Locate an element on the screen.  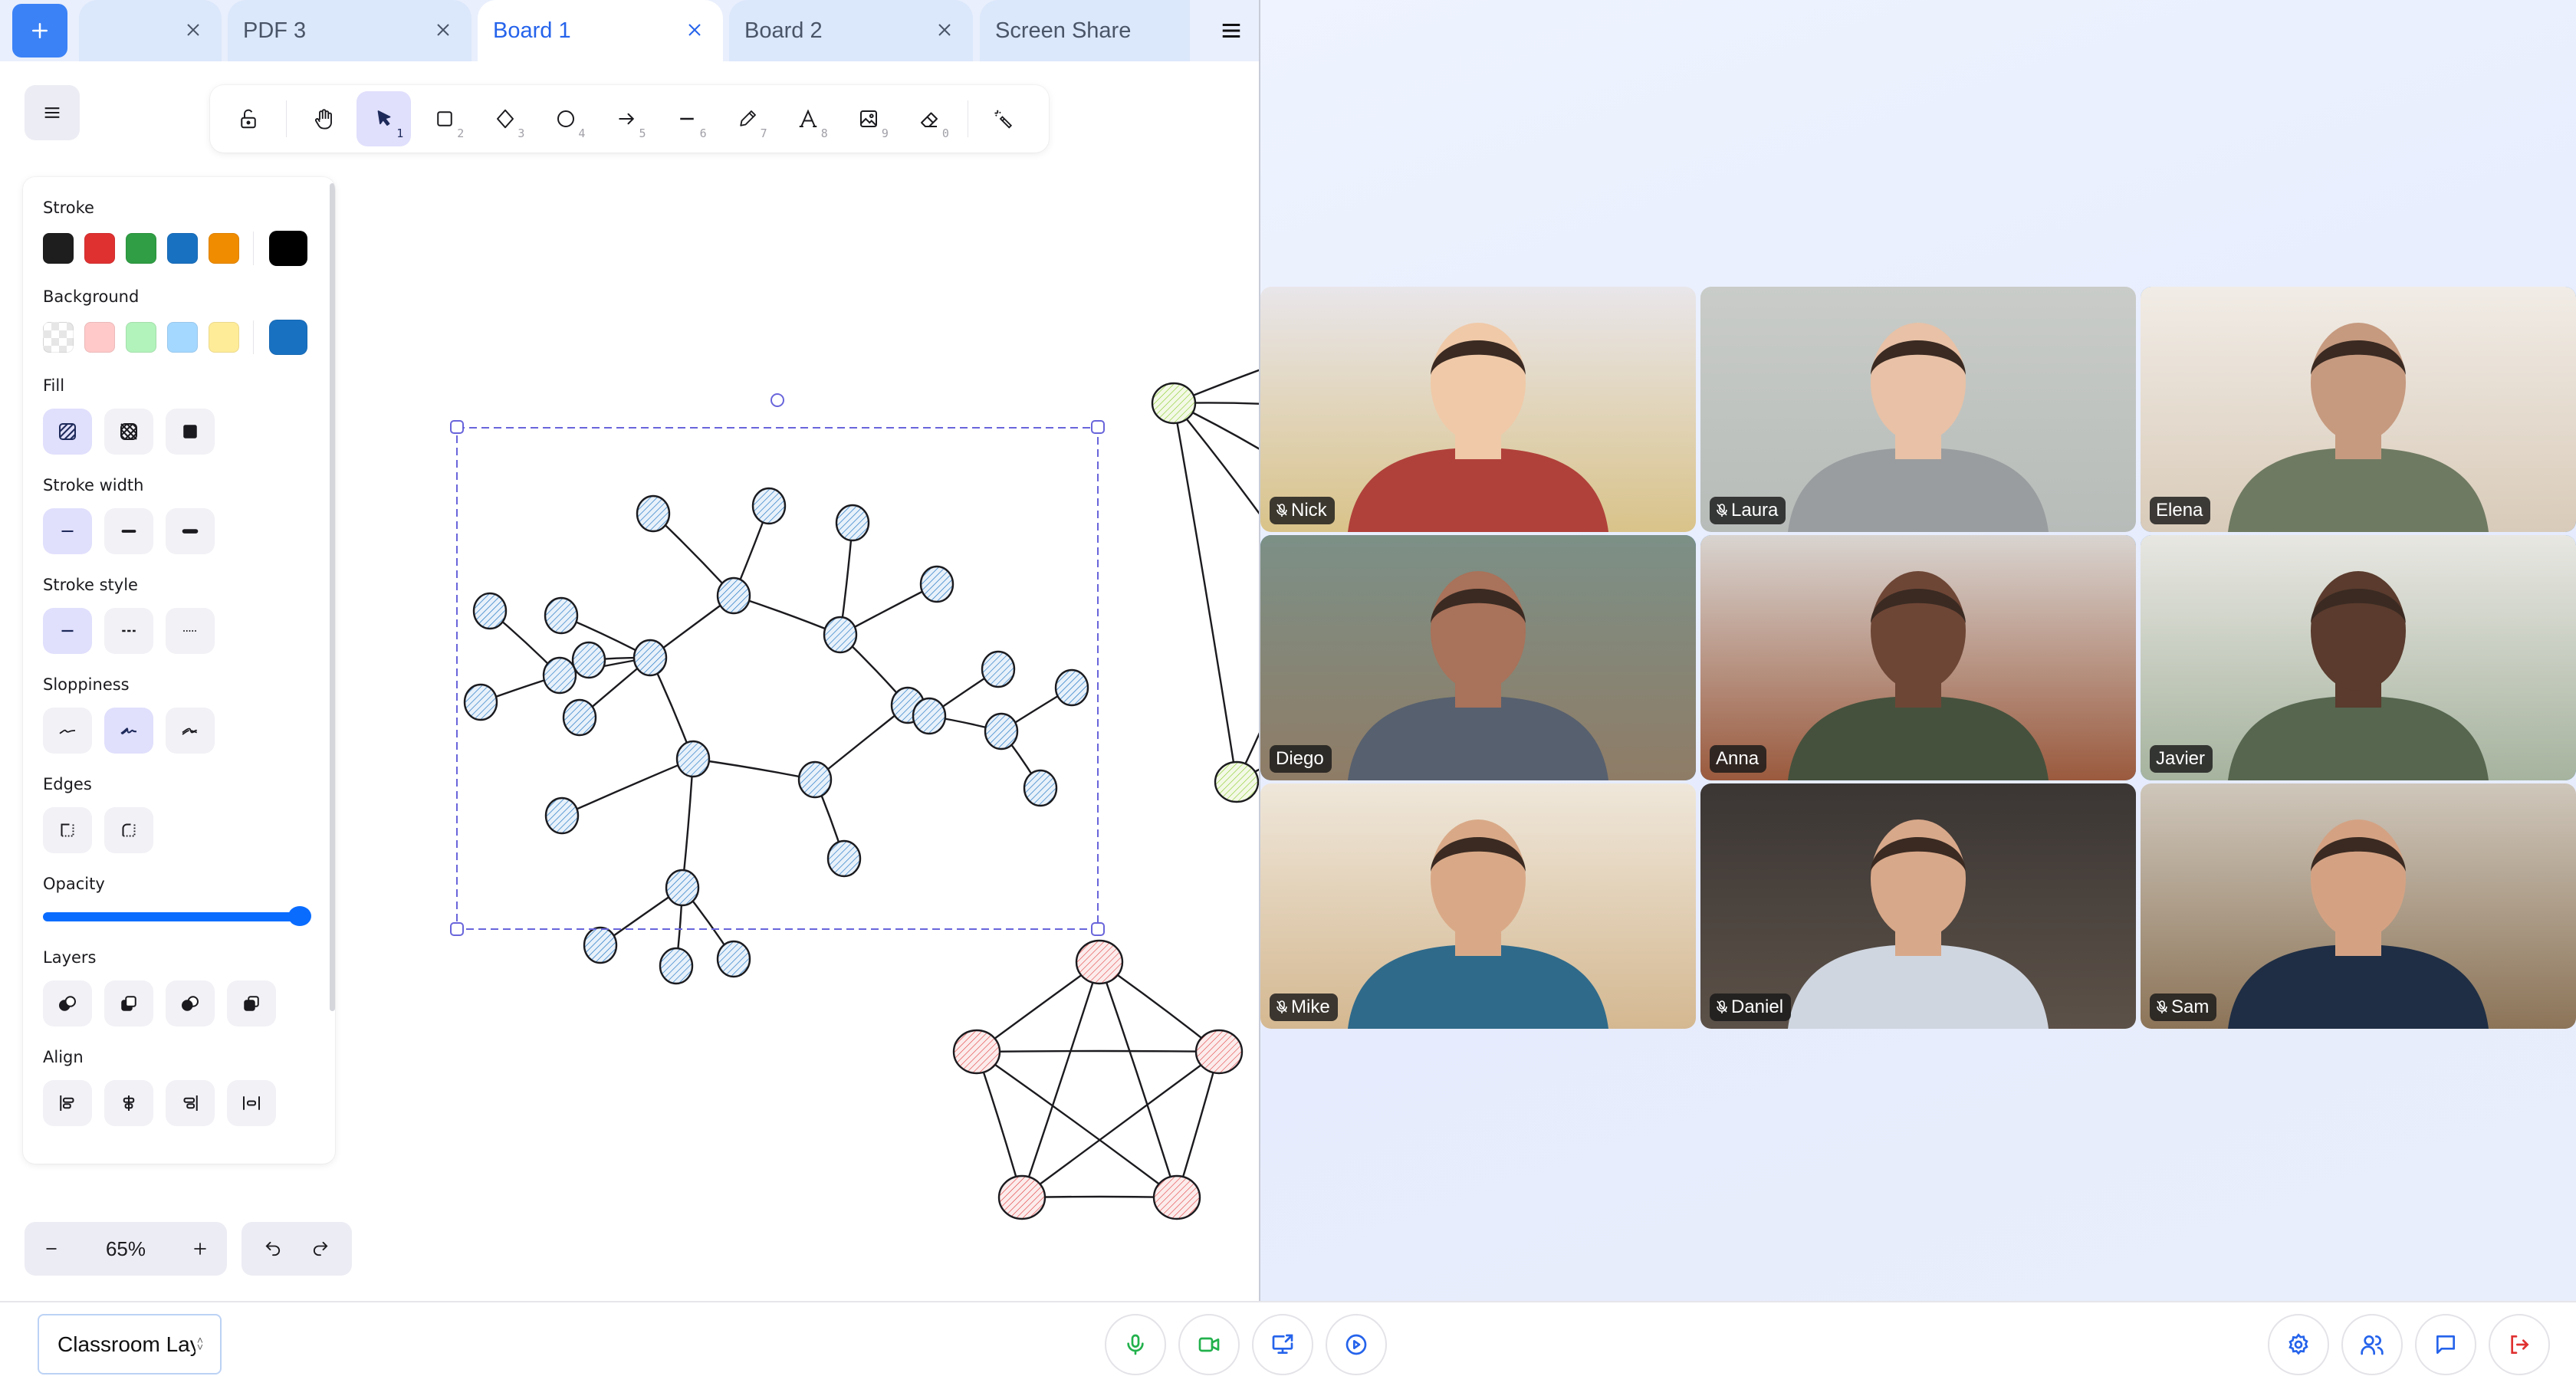
sloppiness-cartoonist-button is located at coordinates (190, 731).